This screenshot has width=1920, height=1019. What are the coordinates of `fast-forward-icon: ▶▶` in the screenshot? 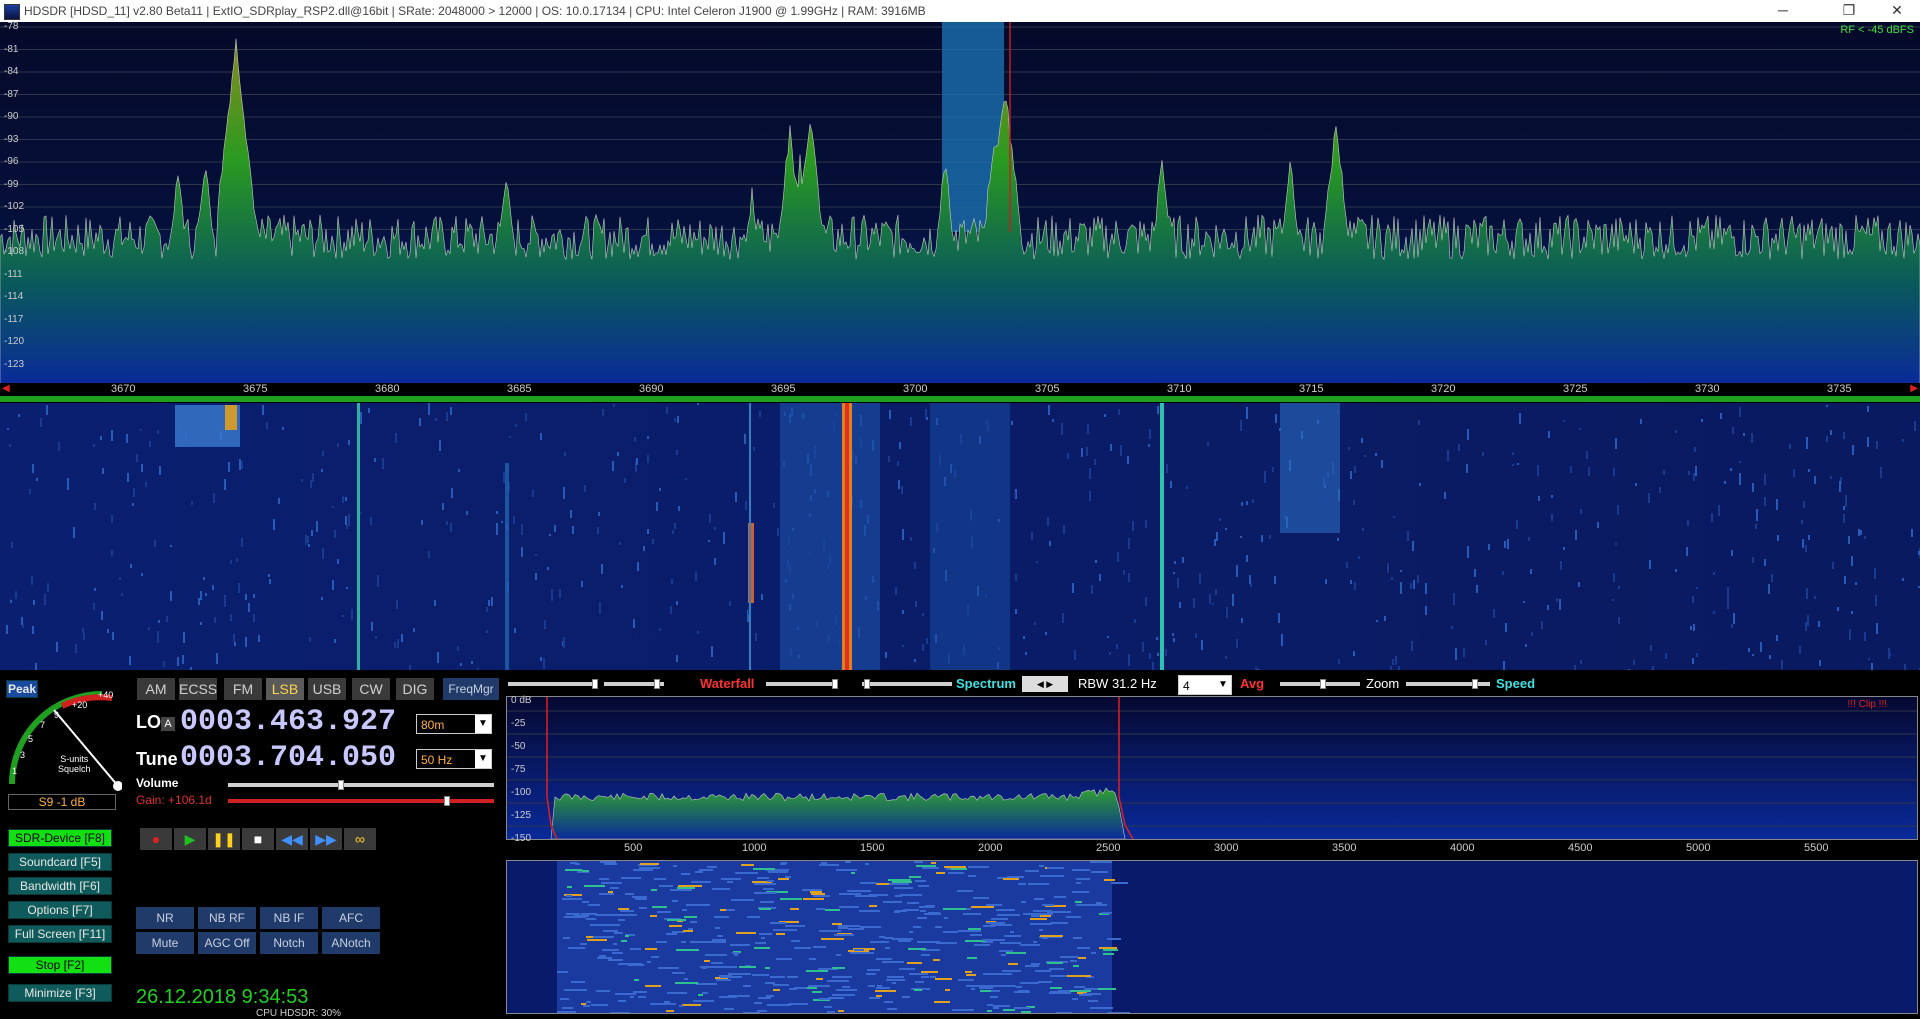 It's located at (326, 839).